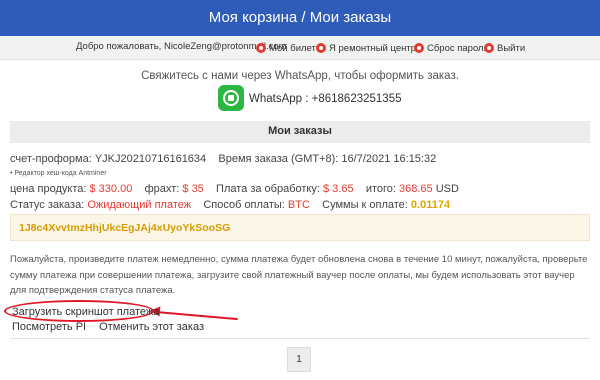  What do you see at coordinates (85, 312) in the screenshot?
I see `upload-screenshot-link: Загрузить скриншот платежа` at bounding box center [85, 312].